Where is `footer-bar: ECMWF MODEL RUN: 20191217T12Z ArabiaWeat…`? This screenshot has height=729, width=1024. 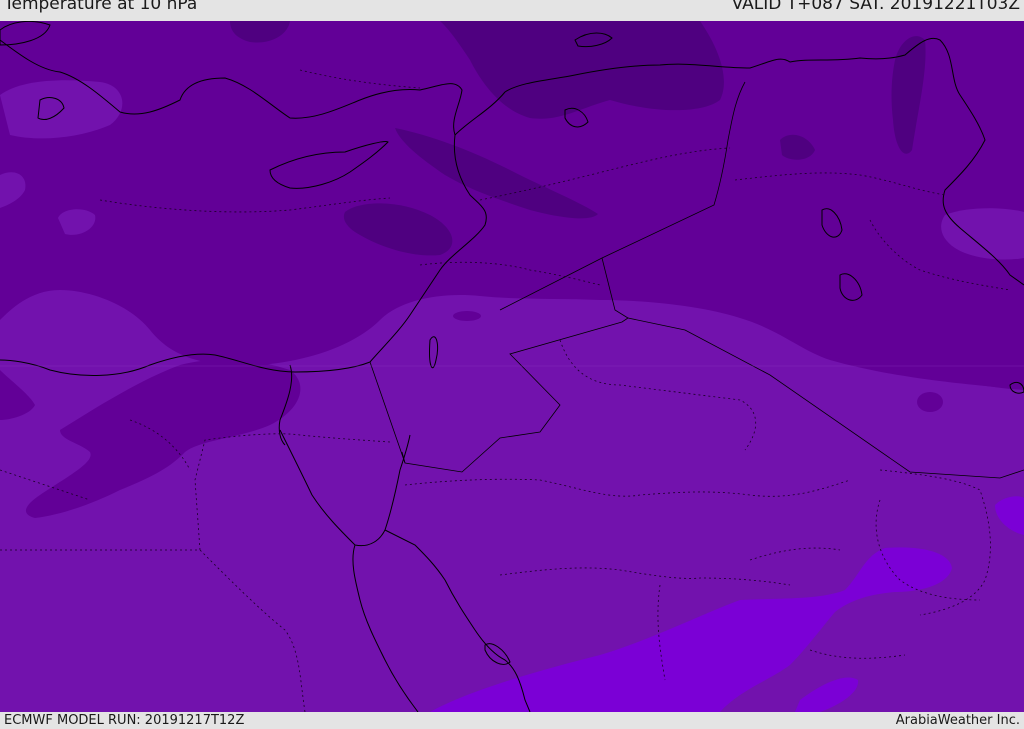 footer-bar: ECMWF MODEL RUN: 20191217T12Z ArabiaWeat… is located at coordinates (512, 720).